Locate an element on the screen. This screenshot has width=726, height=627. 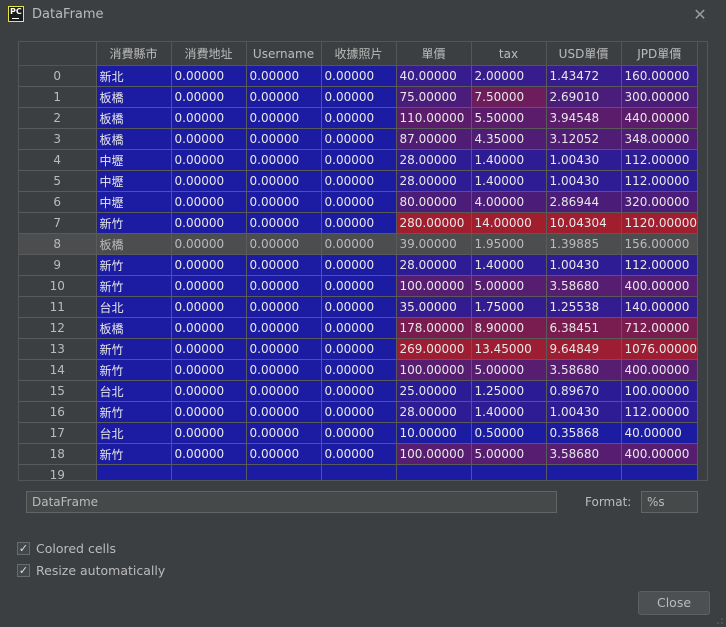
table-cell: 3.94548 is located at coordinates (584, 118).